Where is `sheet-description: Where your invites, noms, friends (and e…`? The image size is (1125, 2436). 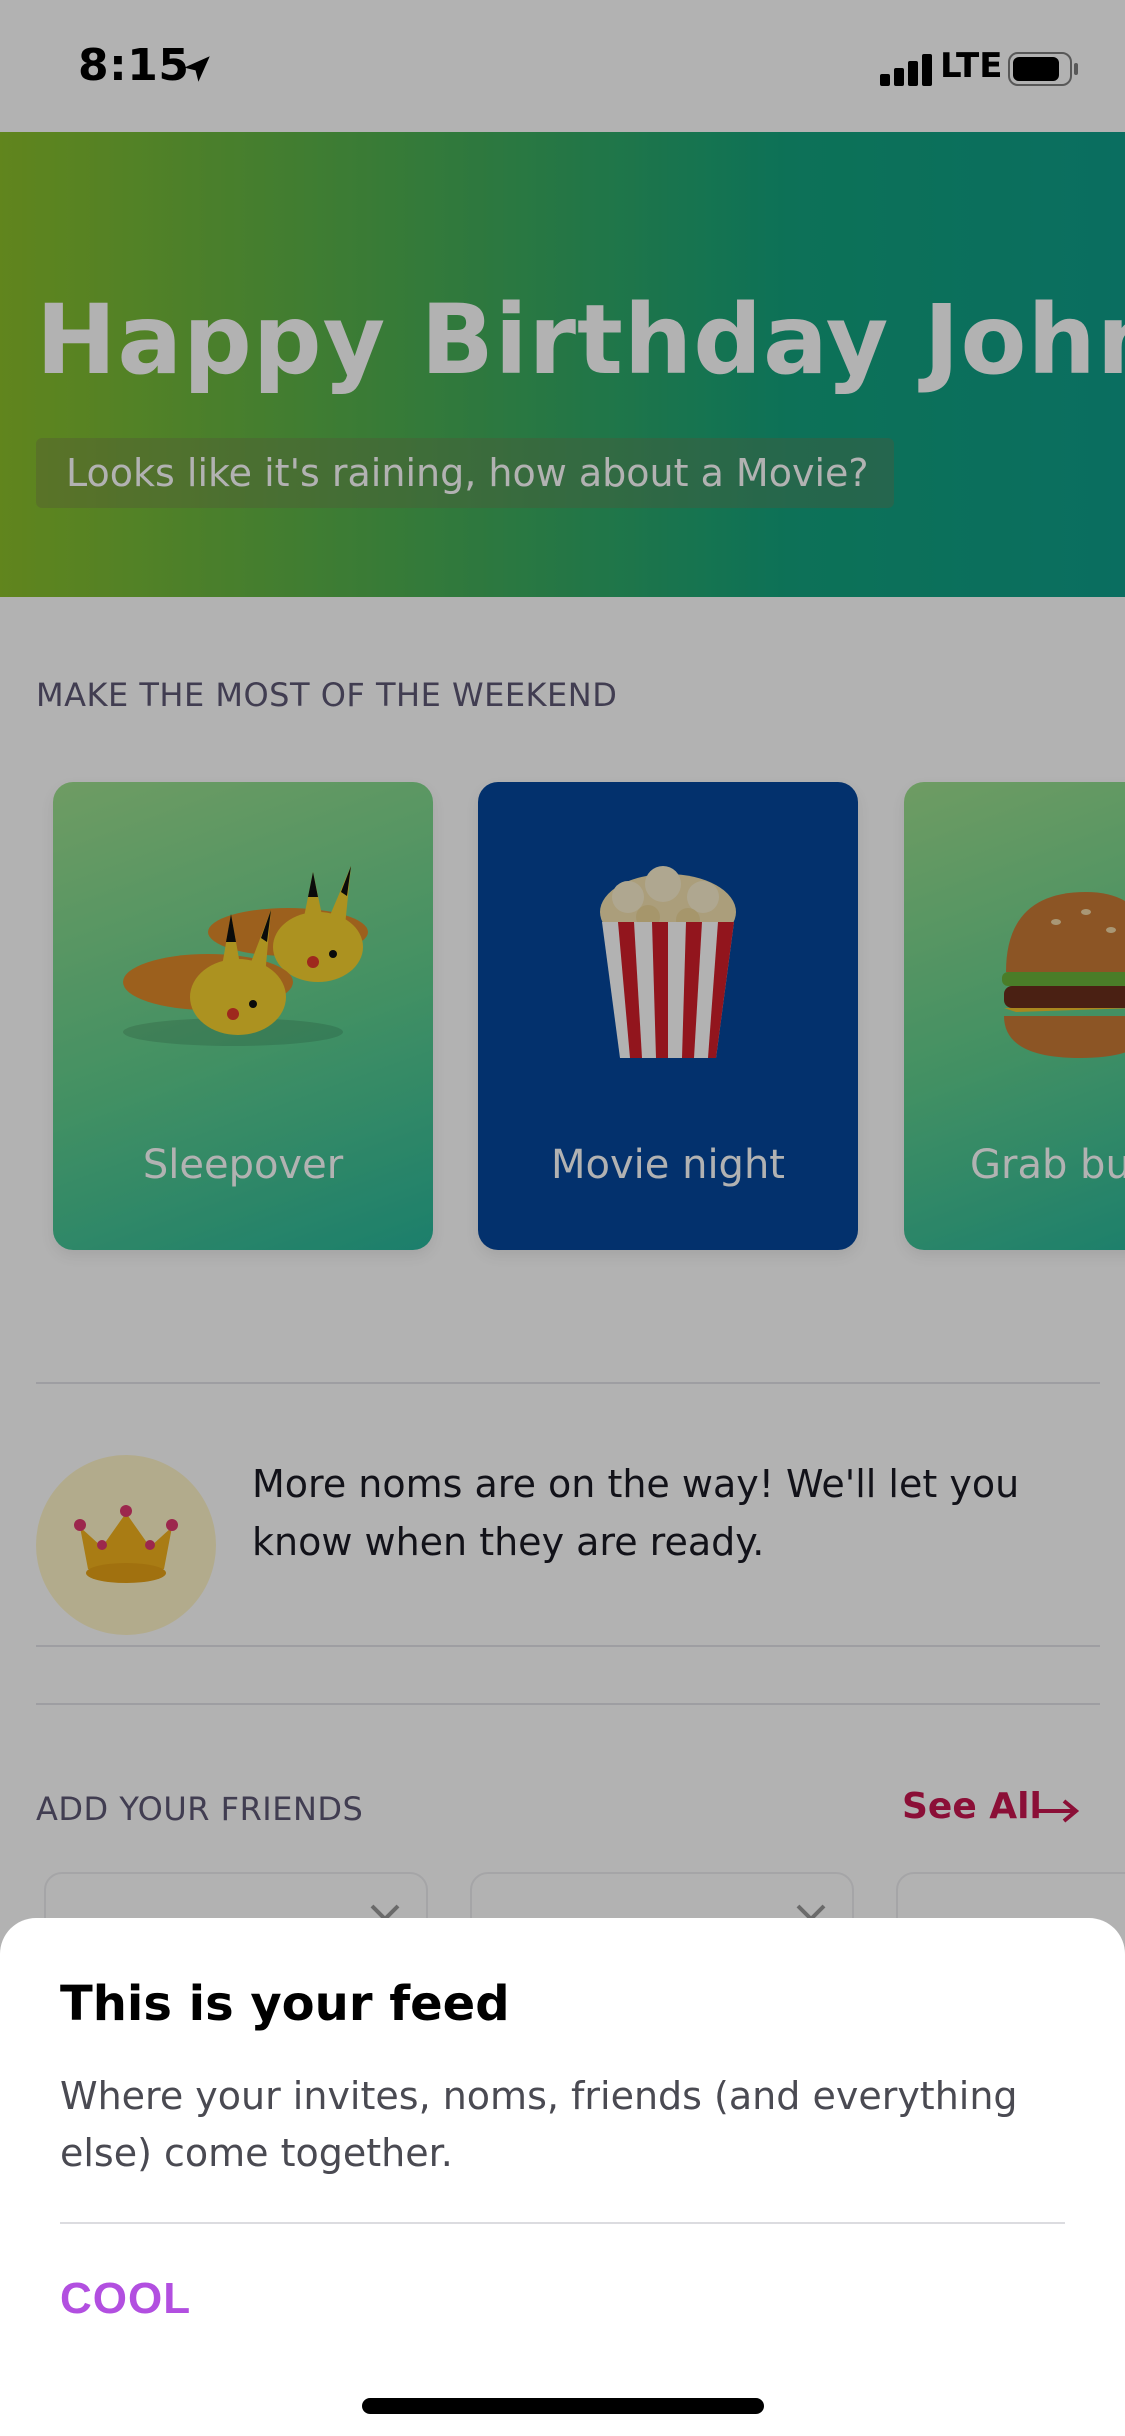
sheet-description: Where your invites, noms, friends (and e… is located at coordinates (539, 2124).